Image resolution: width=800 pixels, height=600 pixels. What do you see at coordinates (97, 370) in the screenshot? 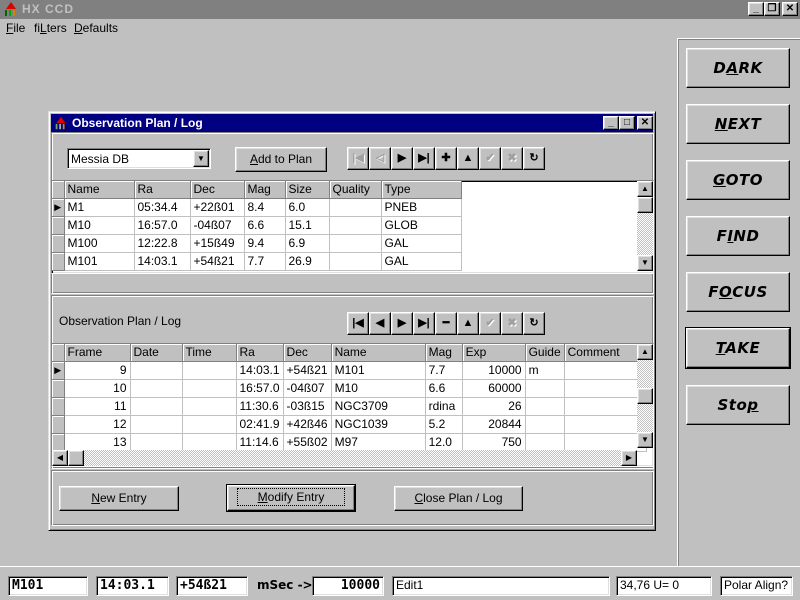
I see `log-cell: 9` at bounding box center [97, 370].